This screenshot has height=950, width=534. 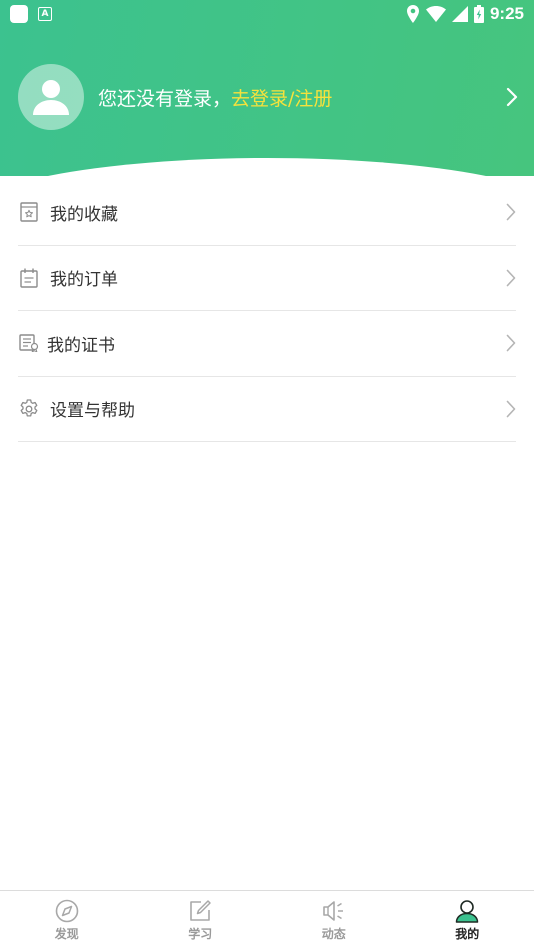 What do you see at coordinates (29, 409) in the screenshot?
I see `settings-icon` at bounding box center [29, 409].